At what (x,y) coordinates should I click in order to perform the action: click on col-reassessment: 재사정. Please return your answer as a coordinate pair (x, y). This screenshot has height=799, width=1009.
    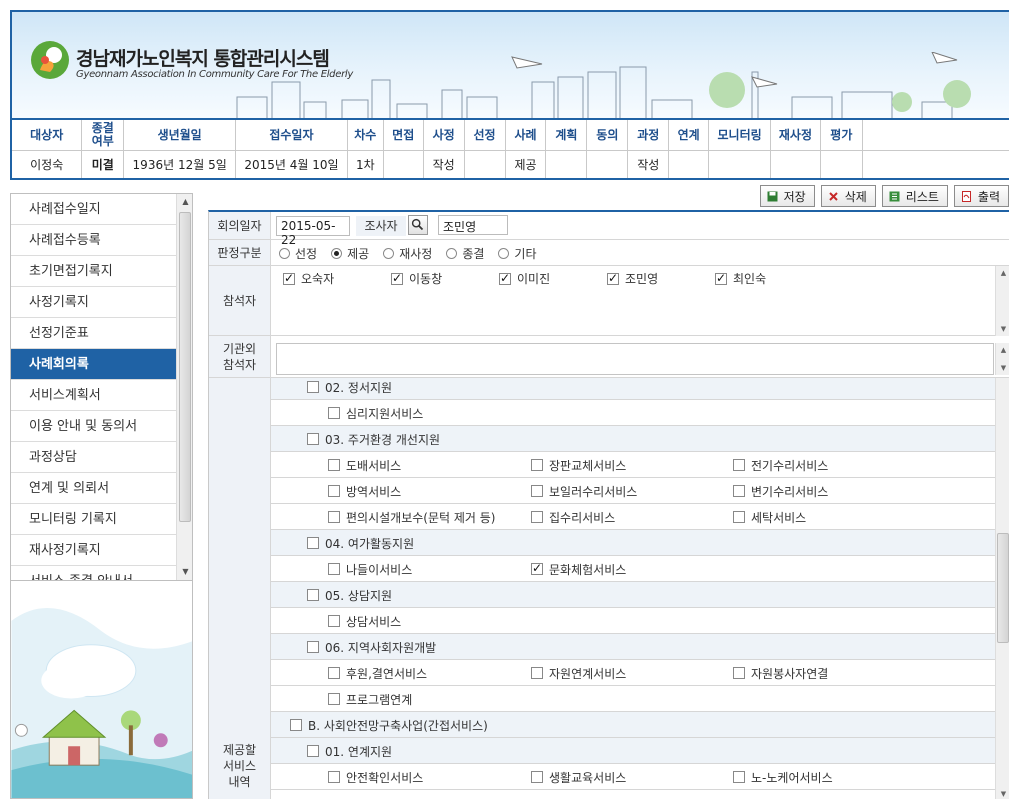
    Looking at the image, I should click on (795, 135).